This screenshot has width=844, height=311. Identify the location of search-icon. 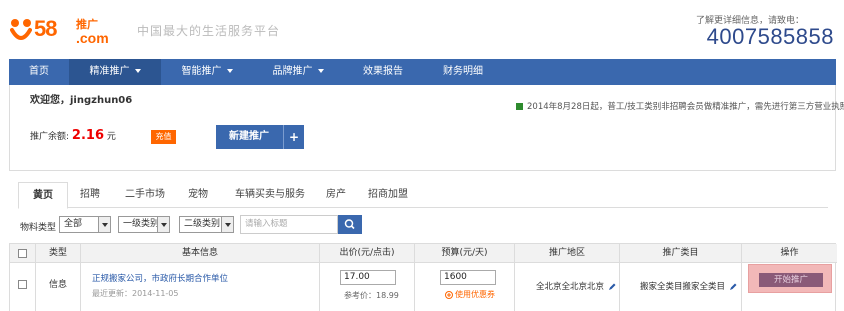
(349, 224).